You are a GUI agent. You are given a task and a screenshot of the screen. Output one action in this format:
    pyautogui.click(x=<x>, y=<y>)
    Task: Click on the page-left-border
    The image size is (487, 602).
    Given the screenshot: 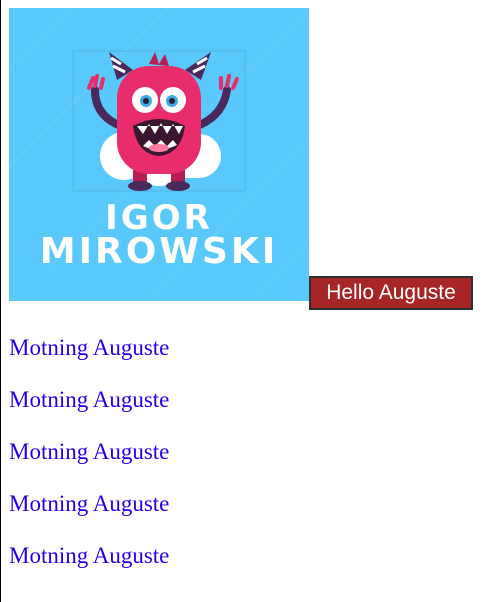 What is the action you would take?
    pyautogui.click(x=0, y=301)
    